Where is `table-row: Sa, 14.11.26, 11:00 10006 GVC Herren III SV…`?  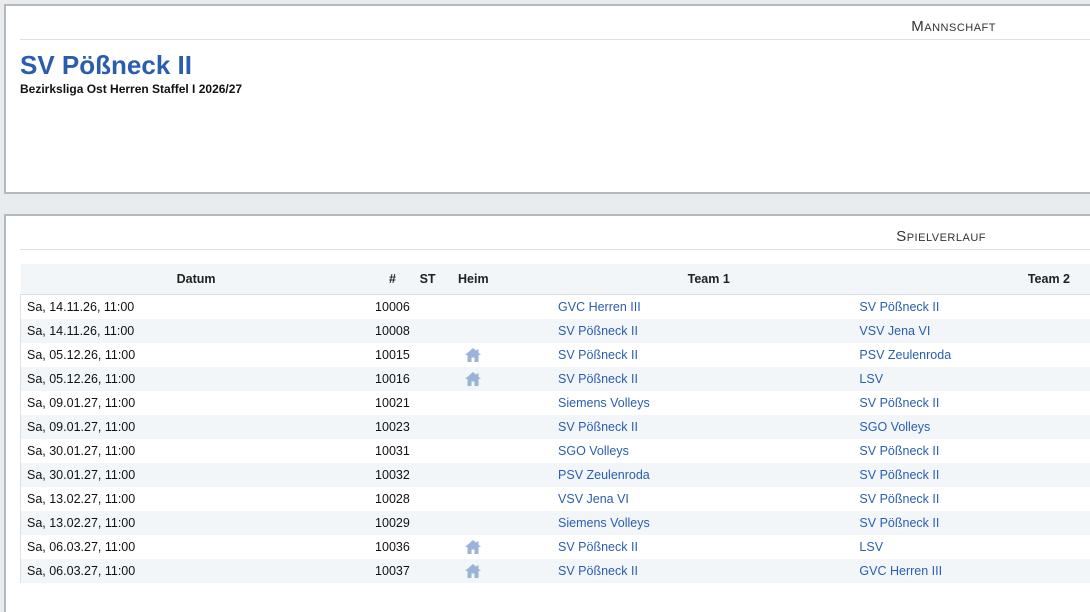 table-row: Sa, 14.11.26, 11:00 10006 GVC Herren III SV… is located at coordinates (554, 307).